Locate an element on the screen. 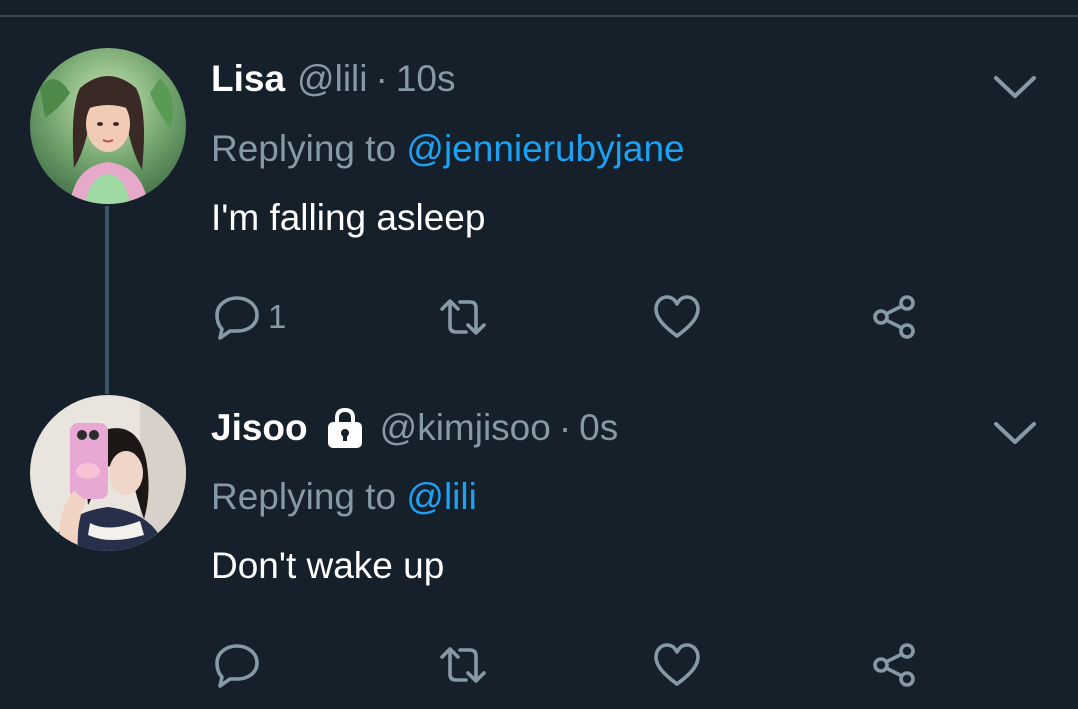 The image size is (1078, 709). timestamp: 10s is located at coordinates (426, 79).